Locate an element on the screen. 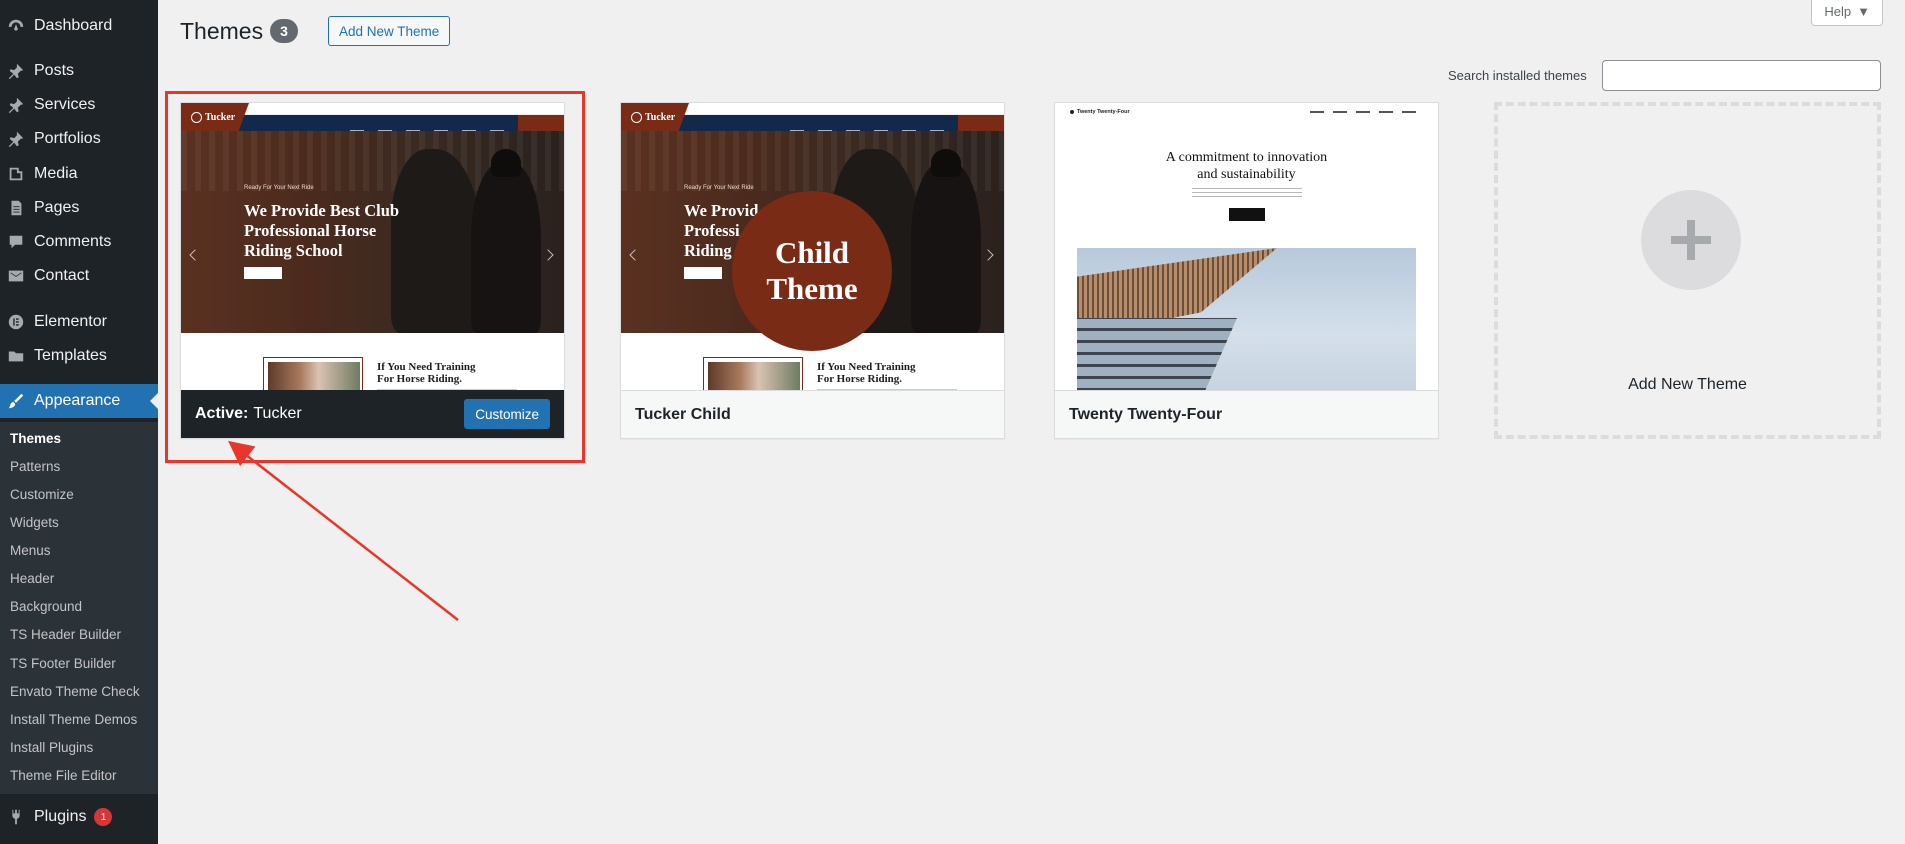 This screenshot has height=844, width=1905. customize-button: Customize is located at coordinates (507, 414).